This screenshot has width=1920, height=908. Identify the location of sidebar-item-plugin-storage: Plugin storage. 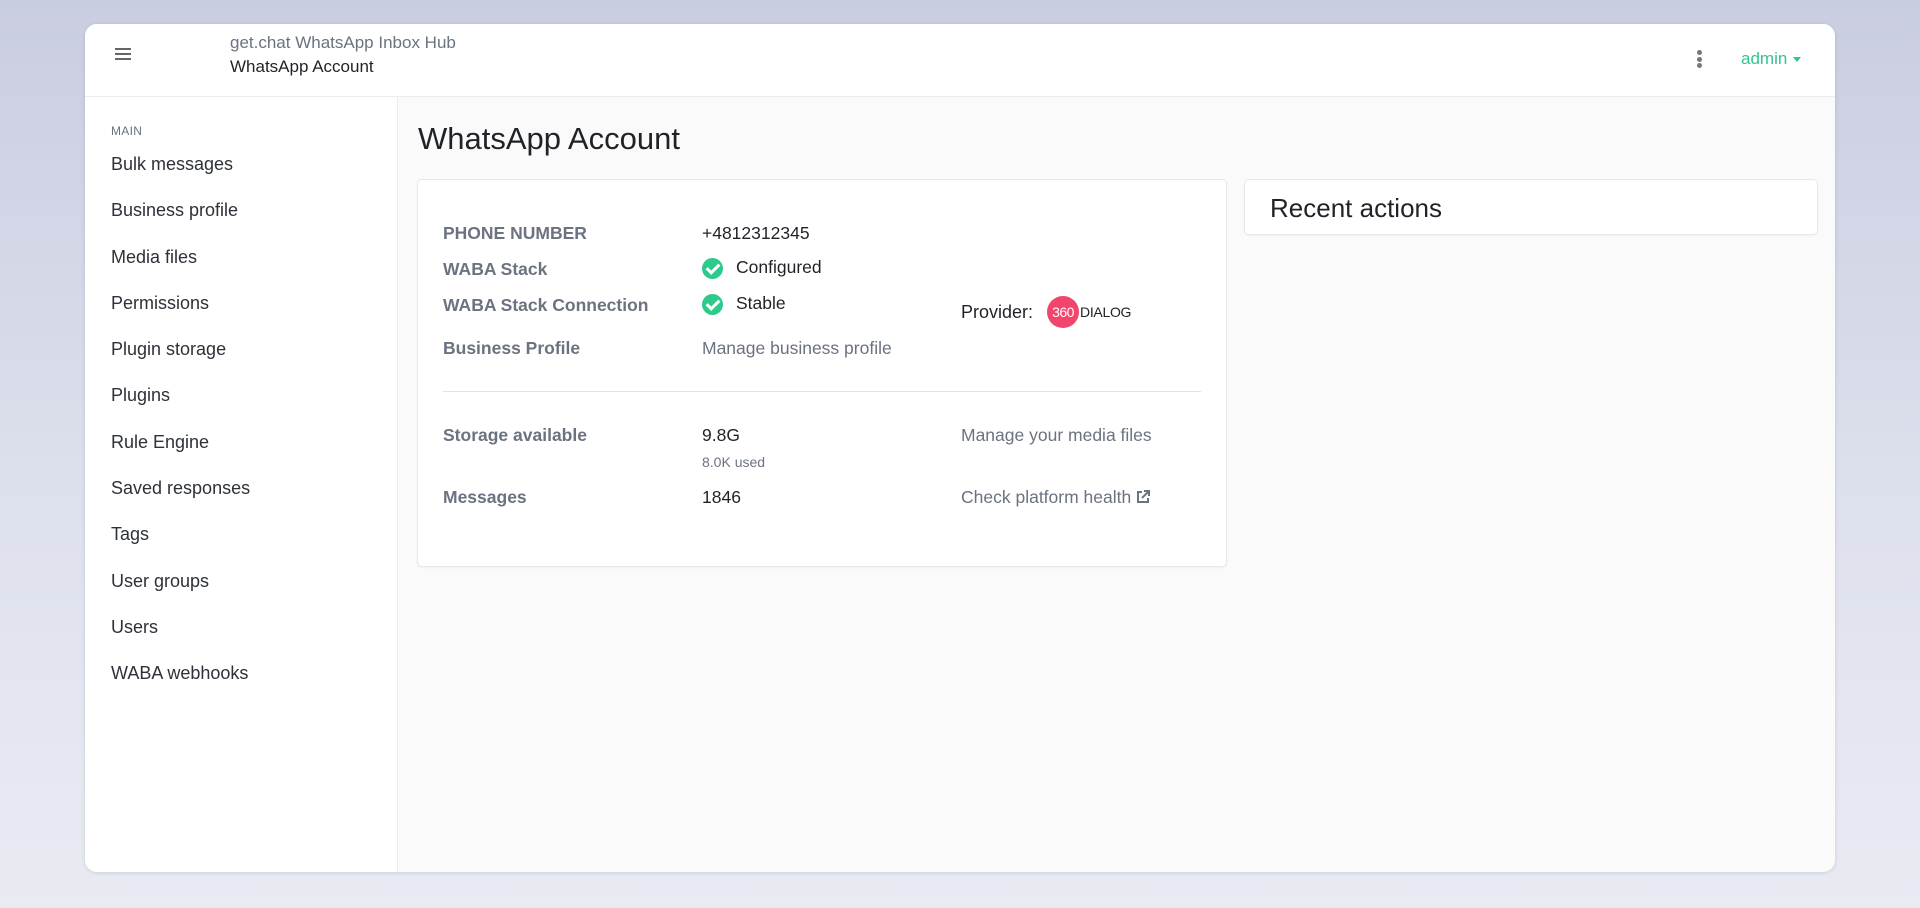
(180, 361).